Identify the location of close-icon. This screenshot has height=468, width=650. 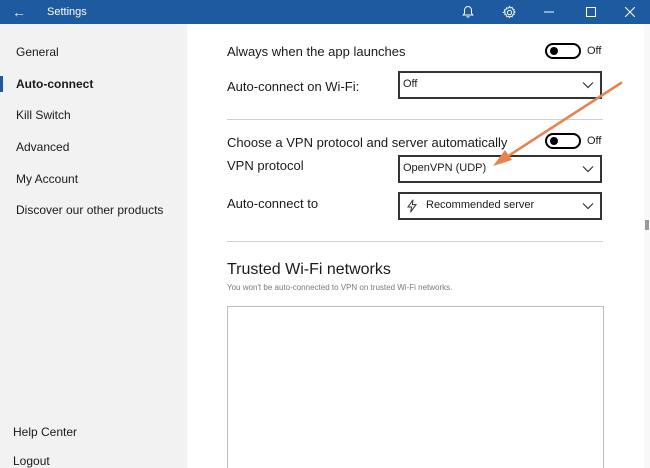
(630, 12).